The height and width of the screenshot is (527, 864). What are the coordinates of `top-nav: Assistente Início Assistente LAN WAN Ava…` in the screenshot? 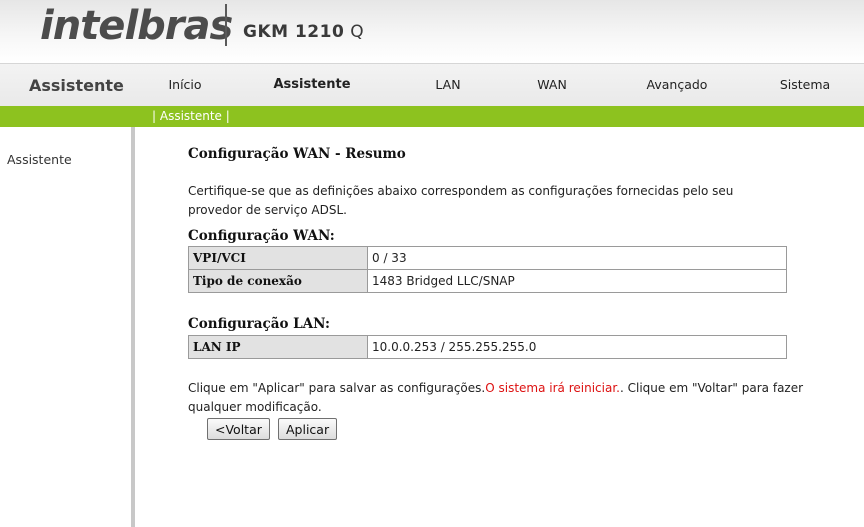 It's located at (432, 85).